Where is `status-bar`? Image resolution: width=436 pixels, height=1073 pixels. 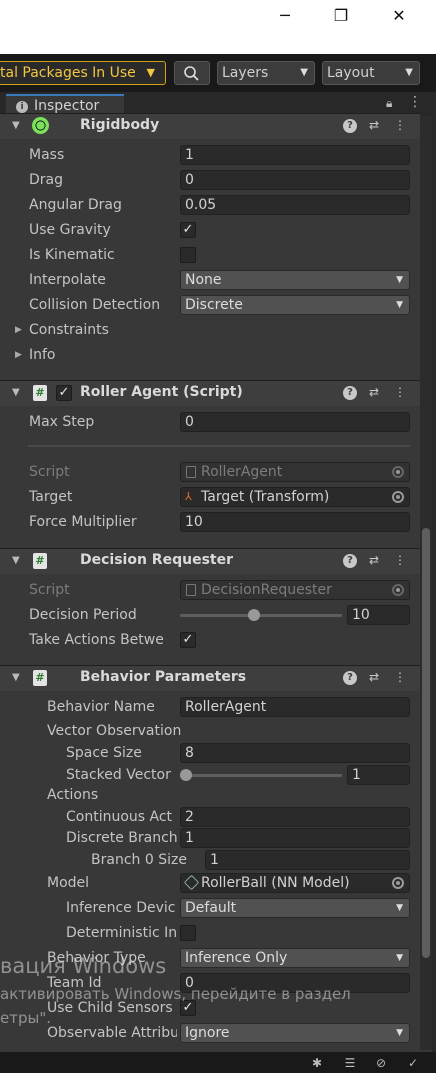
status-bar is located at coordinates (218, 1062).